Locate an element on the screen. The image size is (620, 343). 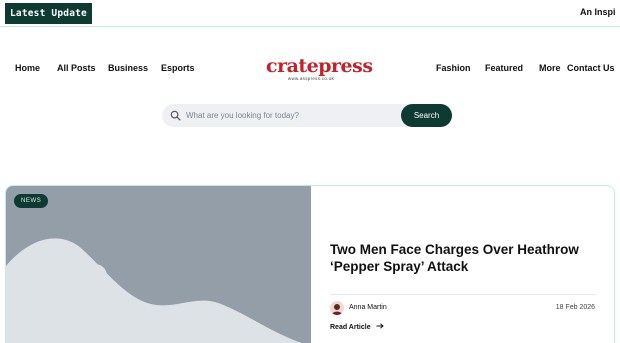
read-article-label: Read Article is located at coordinates (350, 327).